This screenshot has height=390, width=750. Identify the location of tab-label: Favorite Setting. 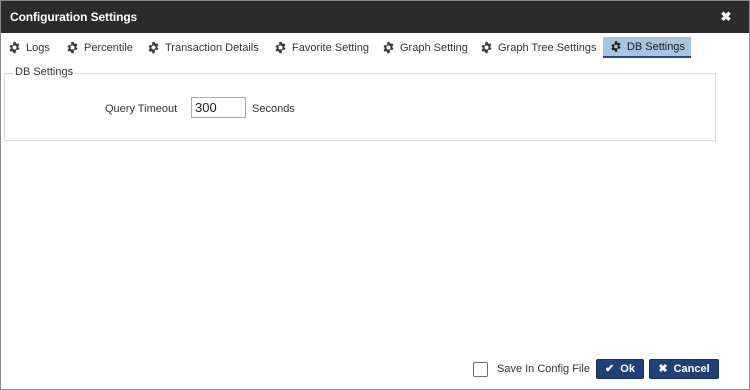
(331, 47).